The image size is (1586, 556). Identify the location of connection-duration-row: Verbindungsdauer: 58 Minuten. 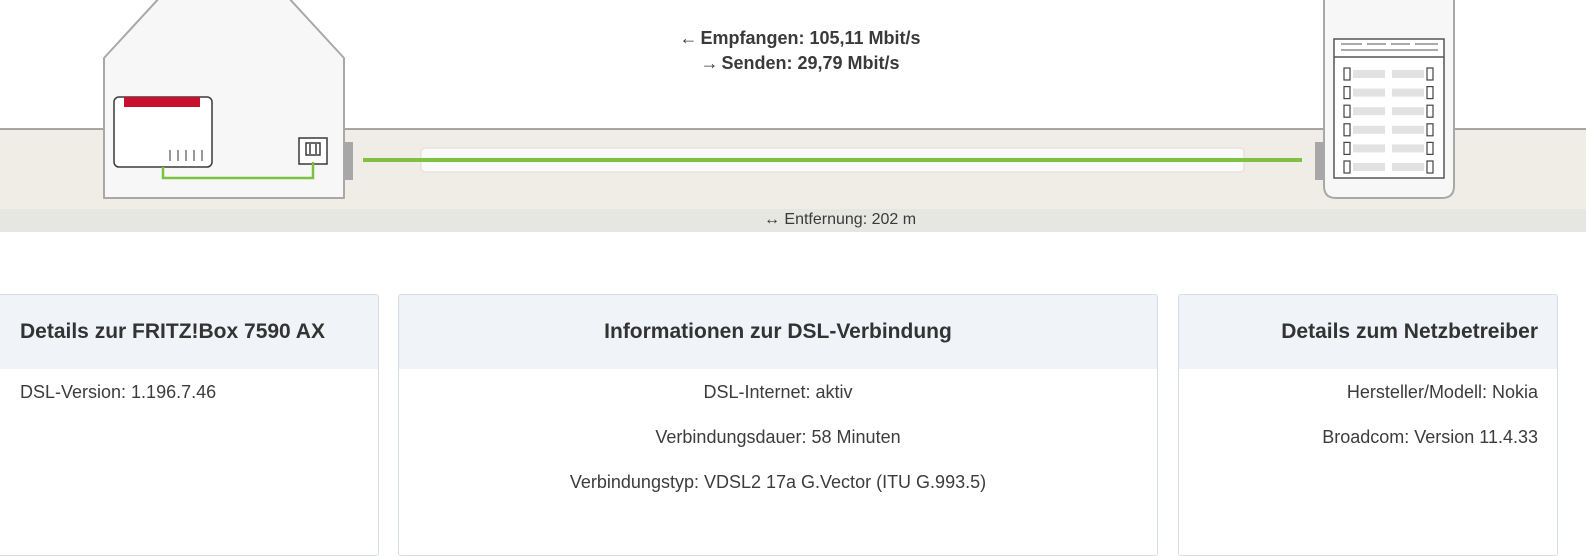
(778, 437).